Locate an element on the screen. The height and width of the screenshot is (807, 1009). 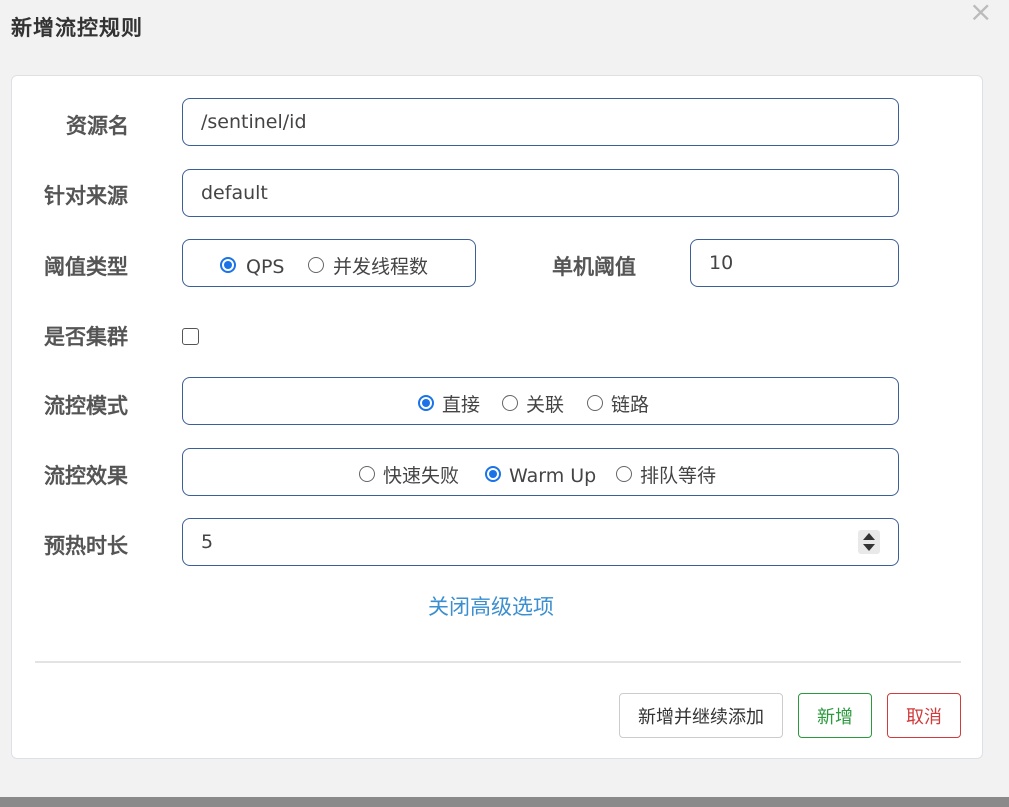
add-button: 新增 is located at coordinates (835, 715).